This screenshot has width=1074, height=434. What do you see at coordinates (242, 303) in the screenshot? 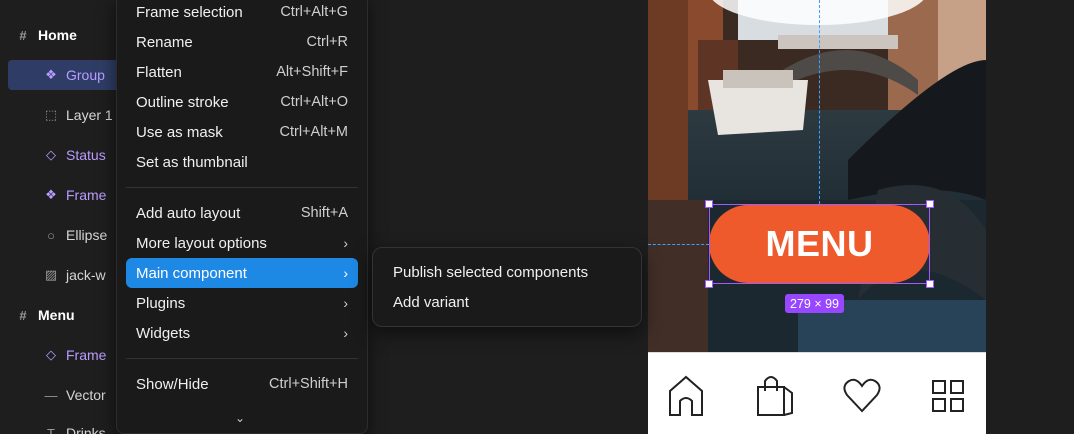
I see `menu-item-plugins: Plugins ›` at bounding box center [242, 303].